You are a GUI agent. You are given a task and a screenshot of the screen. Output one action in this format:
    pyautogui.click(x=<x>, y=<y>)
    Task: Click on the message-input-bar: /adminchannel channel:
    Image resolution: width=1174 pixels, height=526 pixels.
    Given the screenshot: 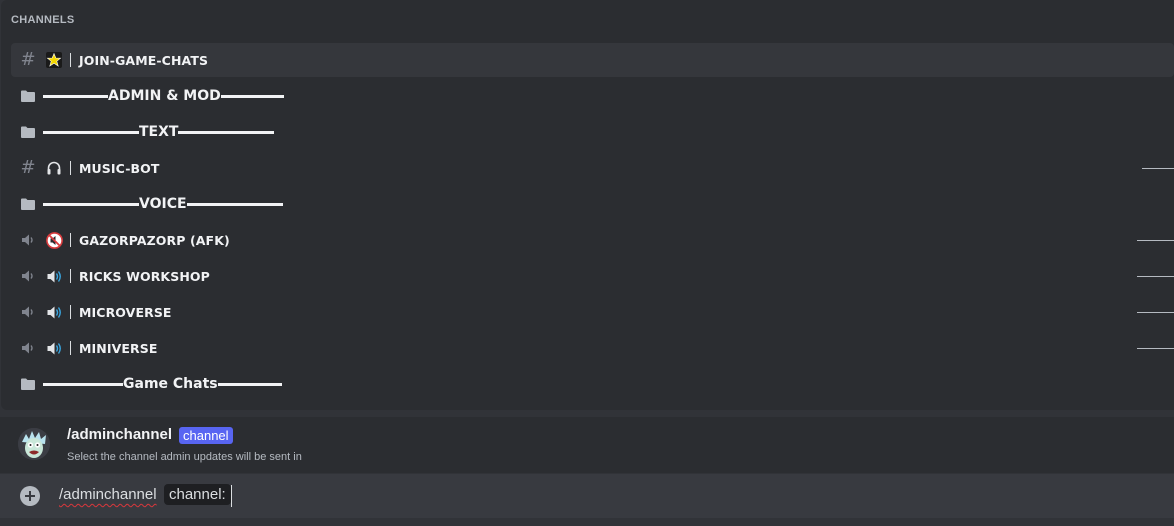 What is the action you would take?
    pyautogui.click(x=587, y=496)
    